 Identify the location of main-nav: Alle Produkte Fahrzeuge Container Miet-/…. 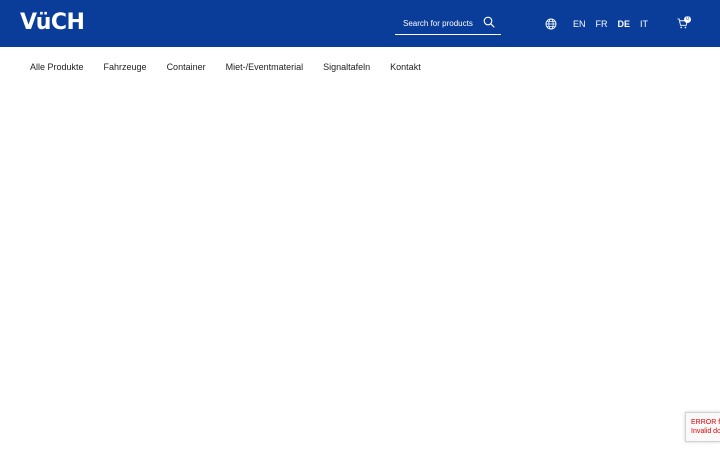
(235, 67).